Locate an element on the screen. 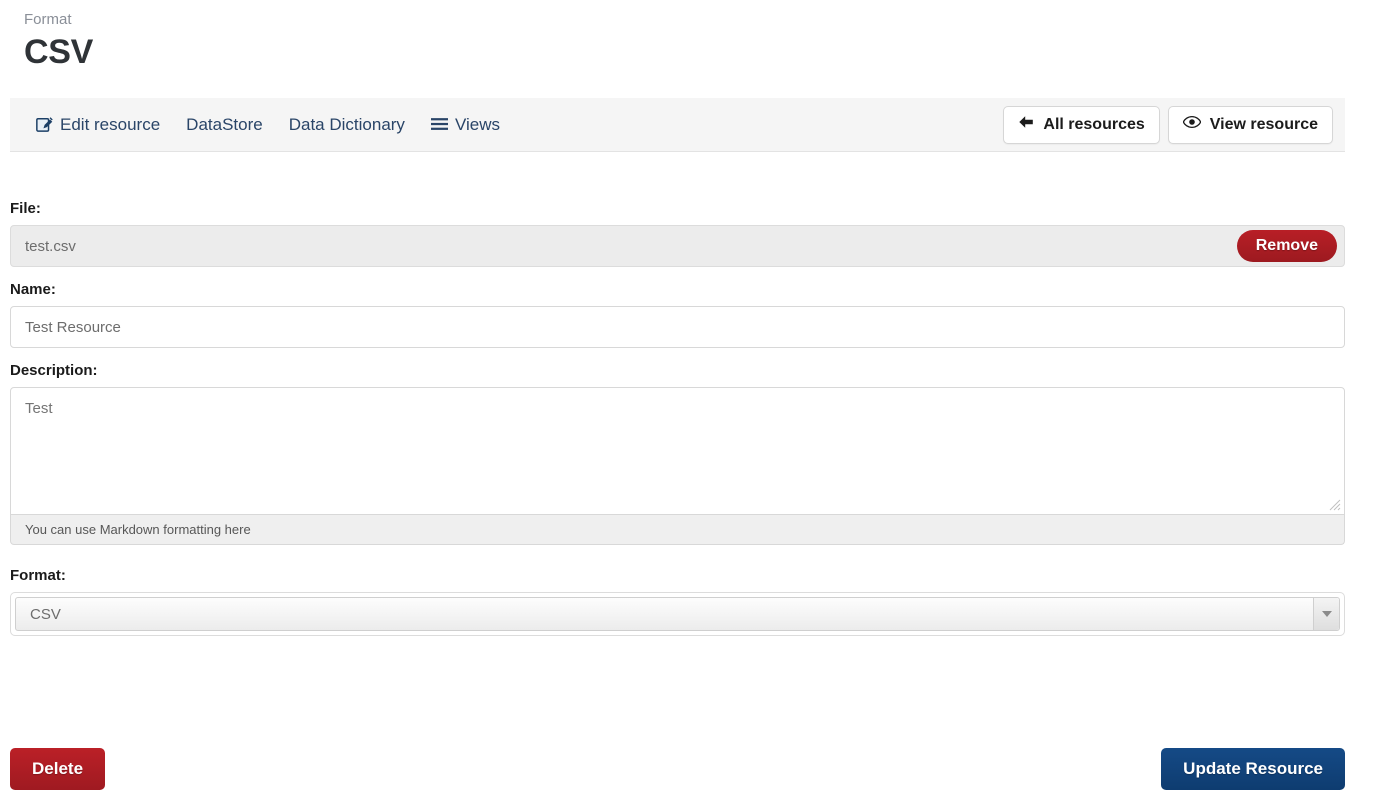  caret-shape is located at coordinates (1326, 614).